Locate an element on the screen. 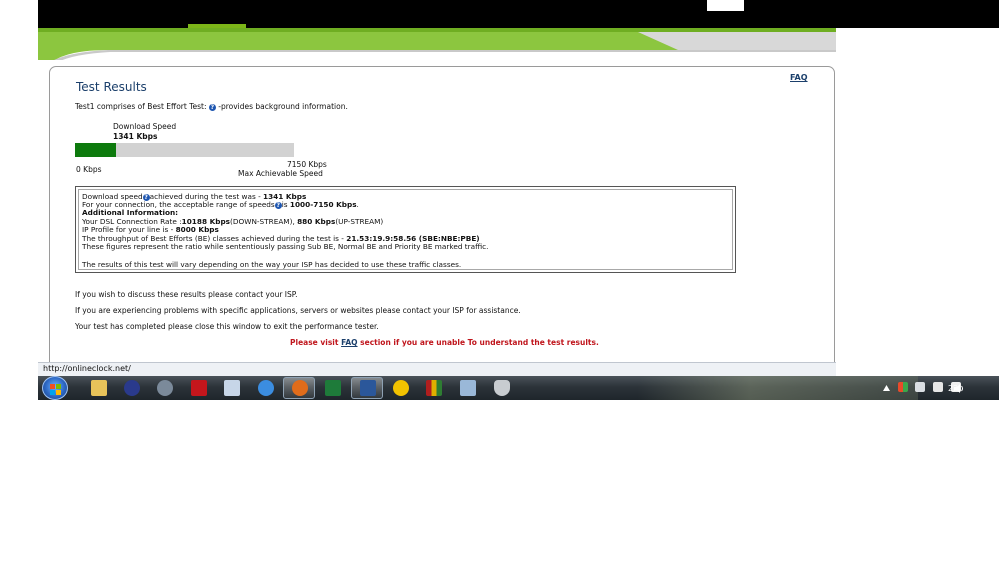  page-title: Test Results is located at coordinates (111, 87).